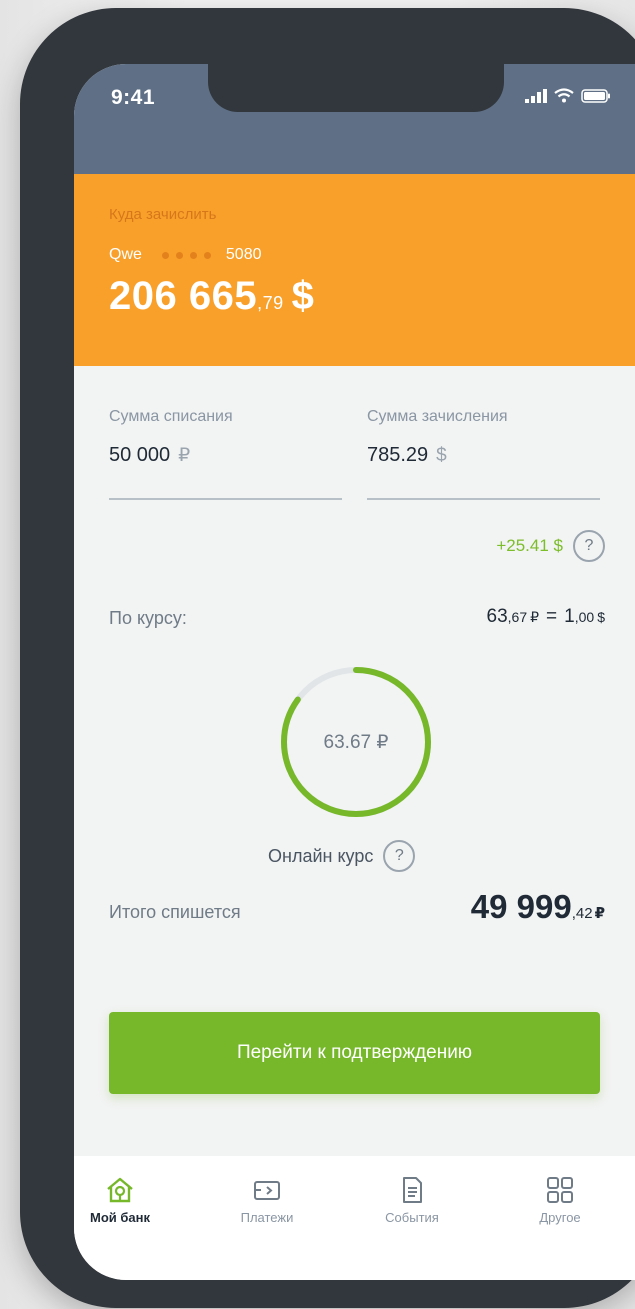 Image resolution: width=635 pixels, height=1309 pixels. I want to click on credit-value: 785.29, so click(398, 455).